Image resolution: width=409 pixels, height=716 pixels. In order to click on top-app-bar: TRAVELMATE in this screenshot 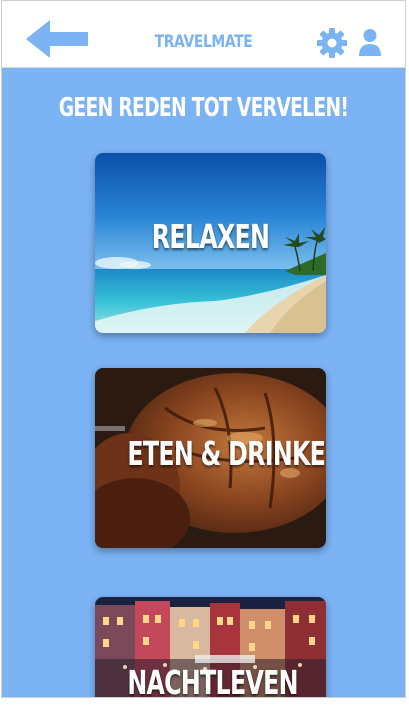, I will do `click(203, 34)`.